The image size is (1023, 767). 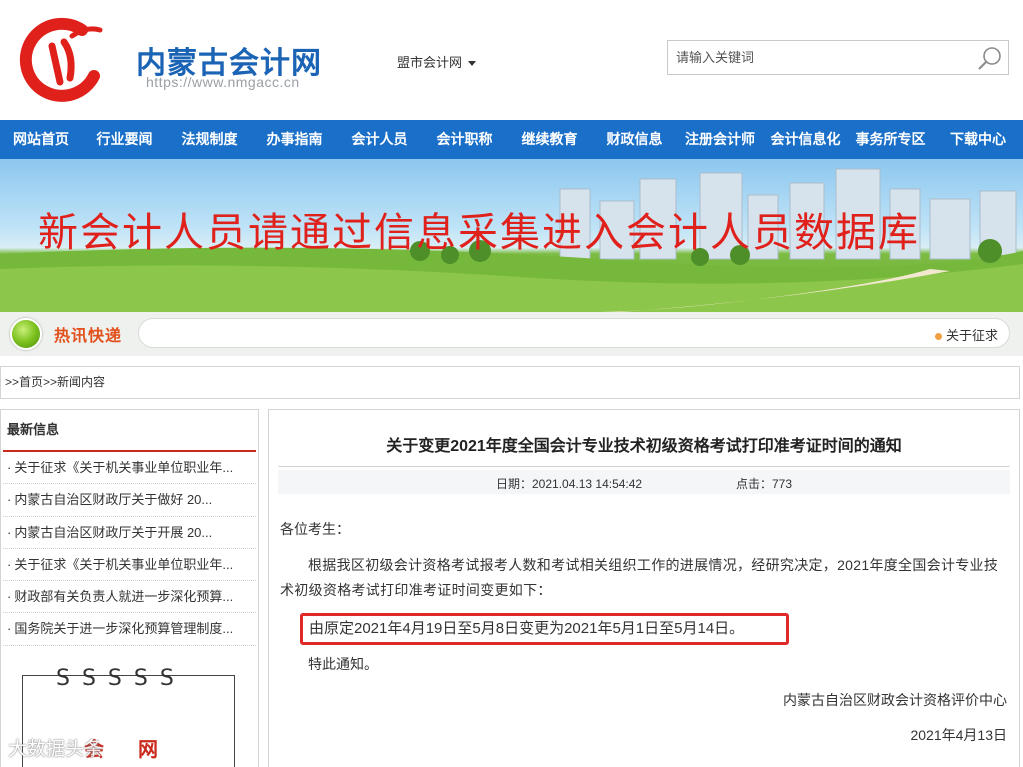 I want to click on breadcrumb-prefix: >>, so click(x=12, y=382).